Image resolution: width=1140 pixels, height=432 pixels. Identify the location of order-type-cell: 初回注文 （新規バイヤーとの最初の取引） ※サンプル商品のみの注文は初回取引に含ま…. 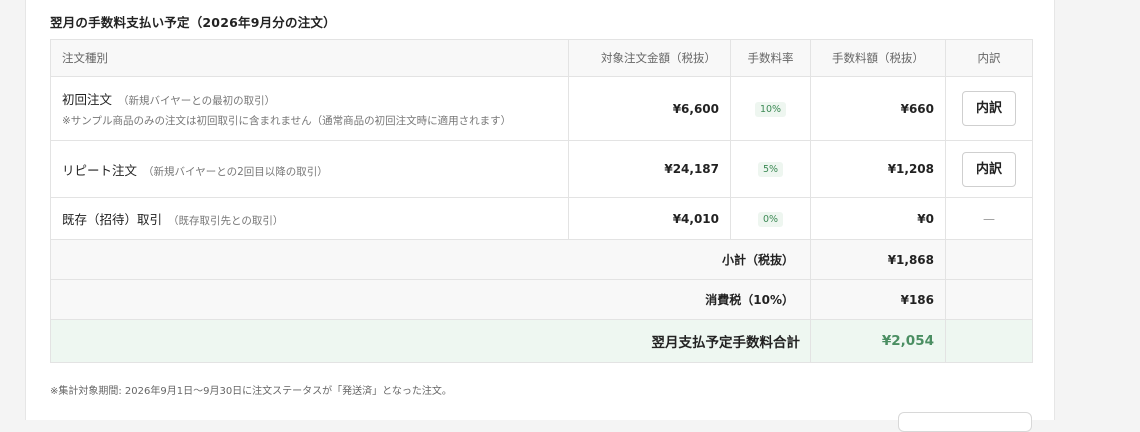
(309, 108).